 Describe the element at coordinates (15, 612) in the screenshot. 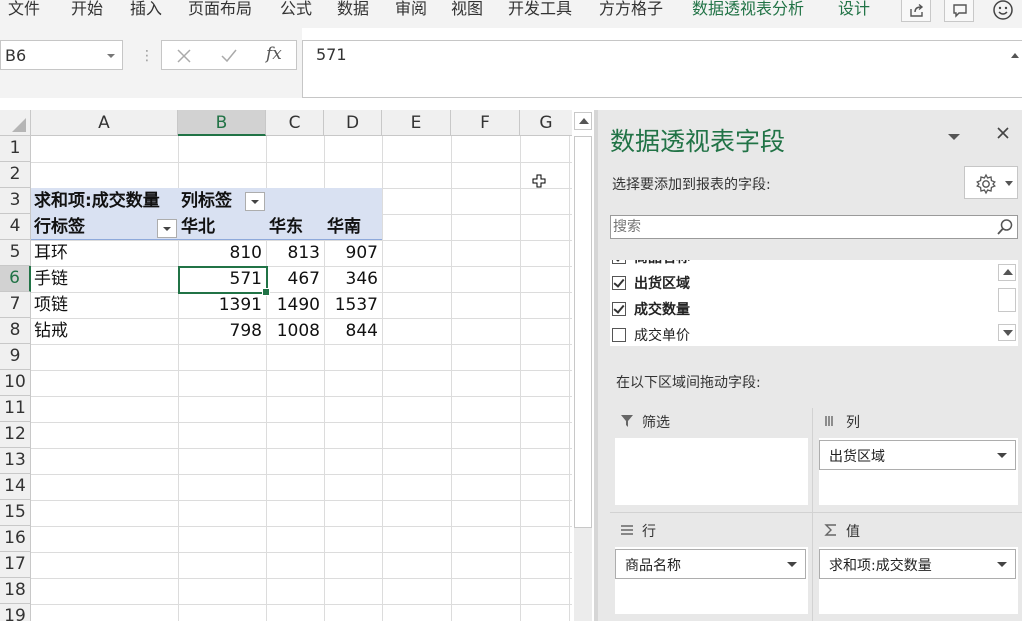

I see `row-header: 19` at that location.